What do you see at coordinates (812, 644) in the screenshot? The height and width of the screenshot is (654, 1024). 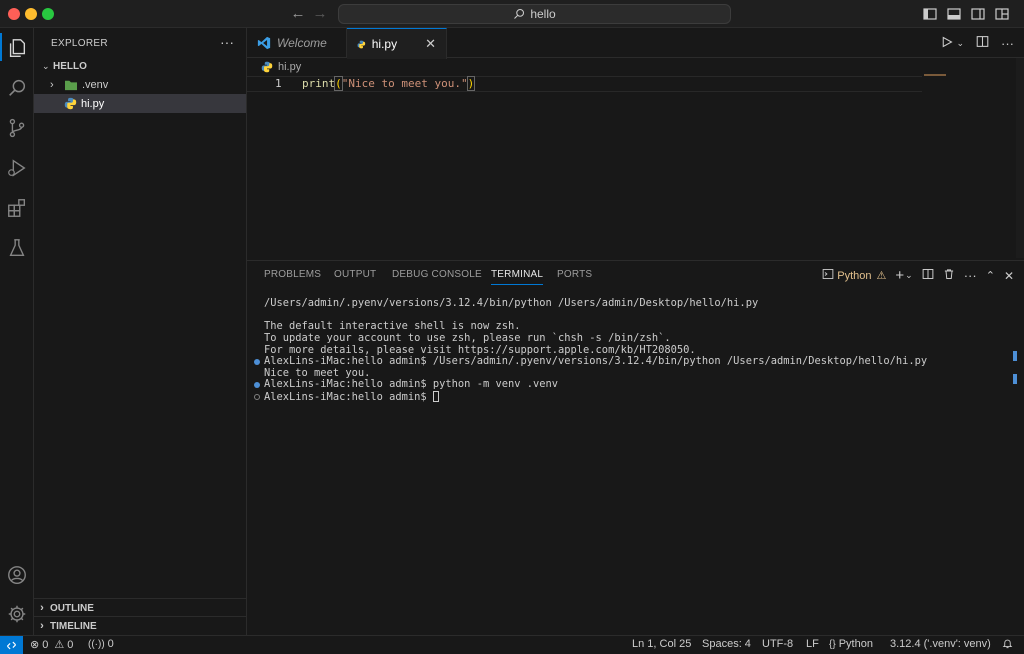 I see `end-of-line: LF` at bounding box center [812, 644].